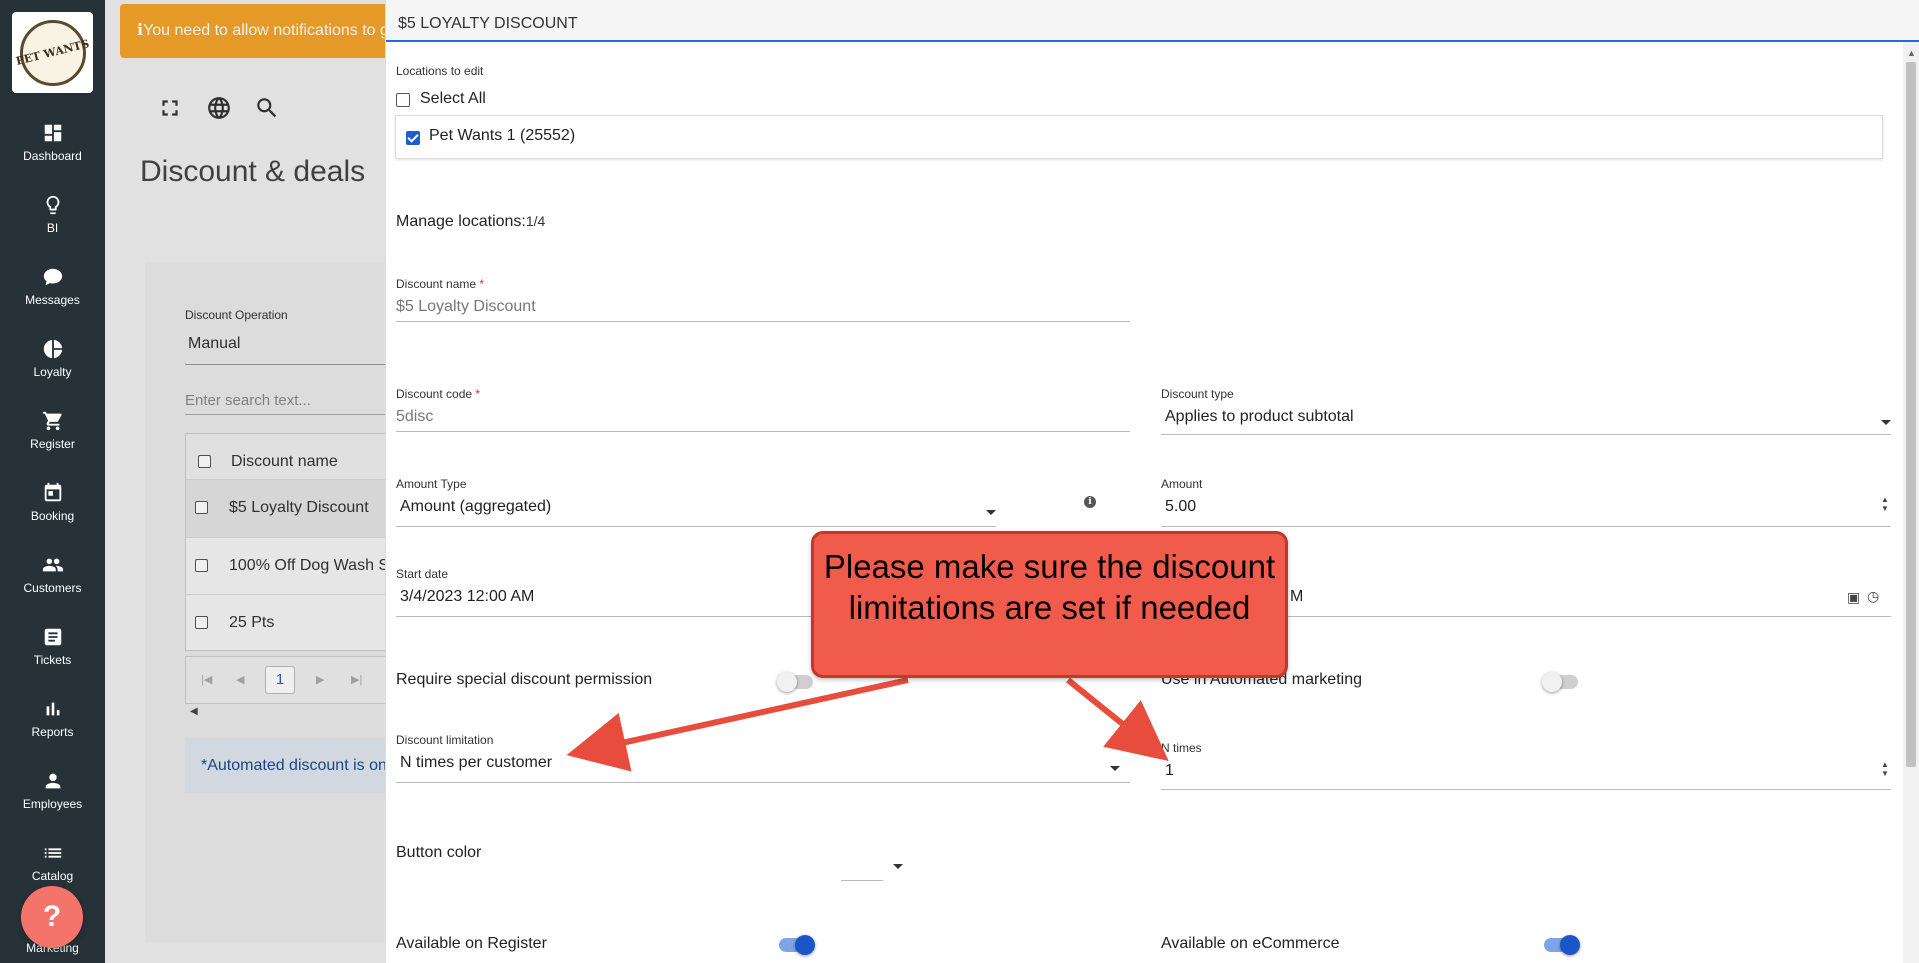  Describe the element at coordinates (1180, 507) in the screenshot. I see `amount-input: 5.00` at that location.